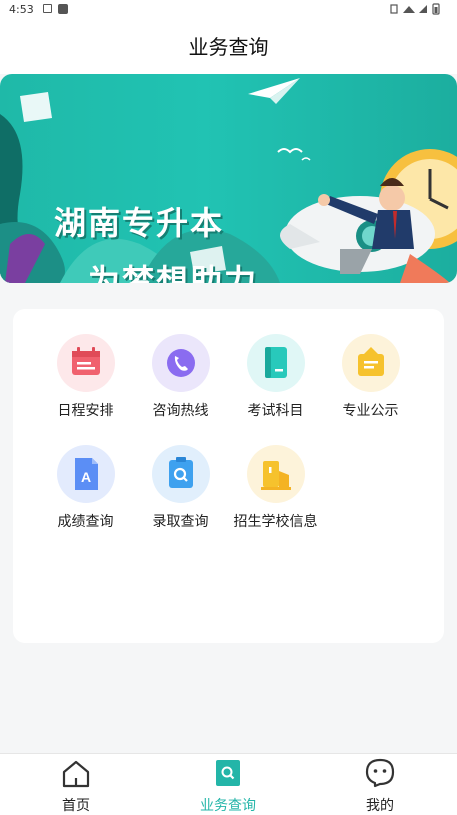 This screenshot has height=815, width=457. I want to click on status-time: 4:53, so click(21, 9).